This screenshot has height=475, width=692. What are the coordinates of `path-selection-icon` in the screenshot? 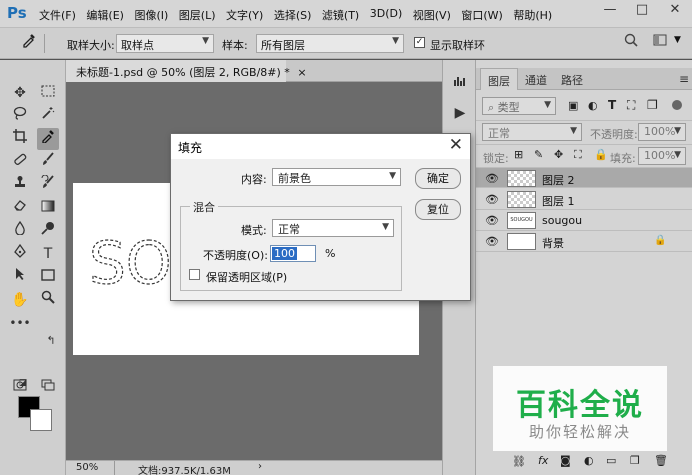 It's located at (20, 277).